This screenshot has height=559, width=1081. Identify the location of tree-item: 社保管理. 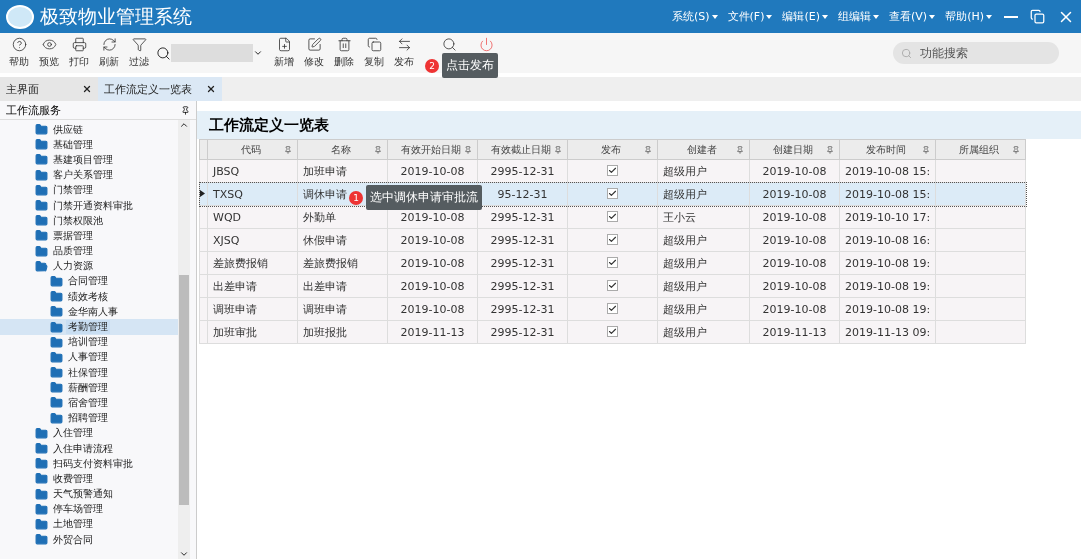
(89, 373).